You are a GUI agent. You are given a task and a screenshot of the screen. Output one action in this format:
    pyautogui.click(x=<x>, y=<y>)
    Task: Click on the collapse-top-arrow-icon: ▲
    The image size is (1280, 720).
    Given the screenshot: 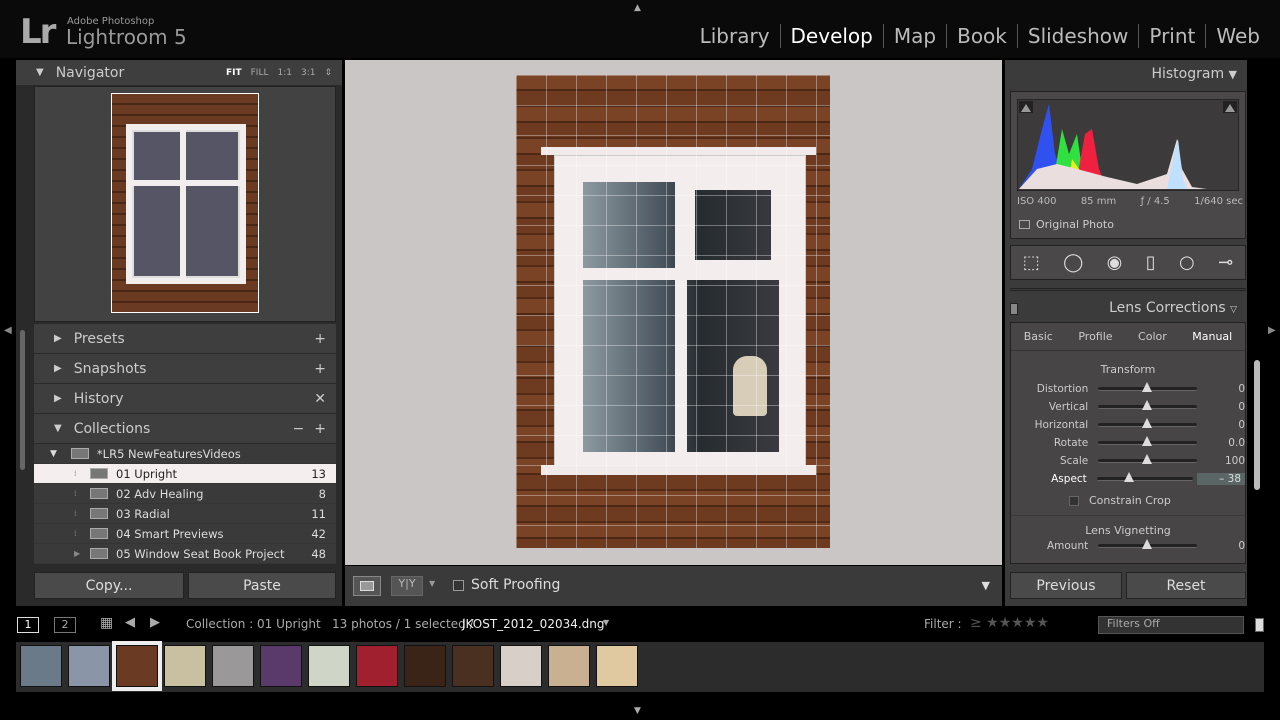 What is the action you would take?
    pyautogui.click(x=637, y=8)
    